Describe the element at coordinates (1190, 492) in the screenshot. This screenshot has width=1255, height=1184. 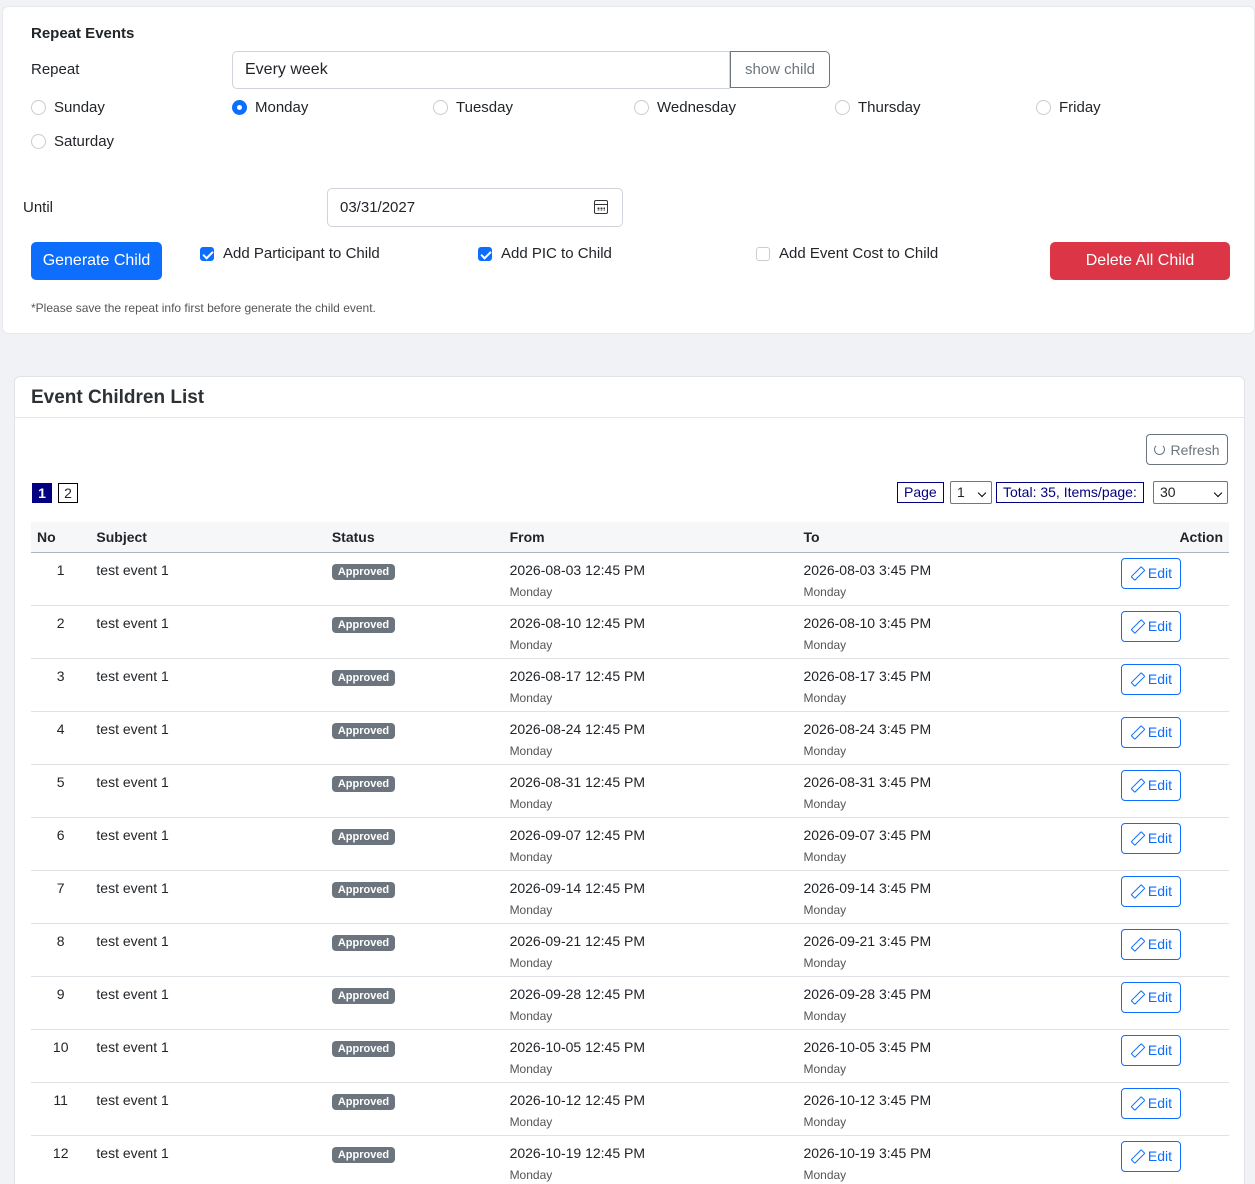
I see `items-per-page-select: 30` at that location.